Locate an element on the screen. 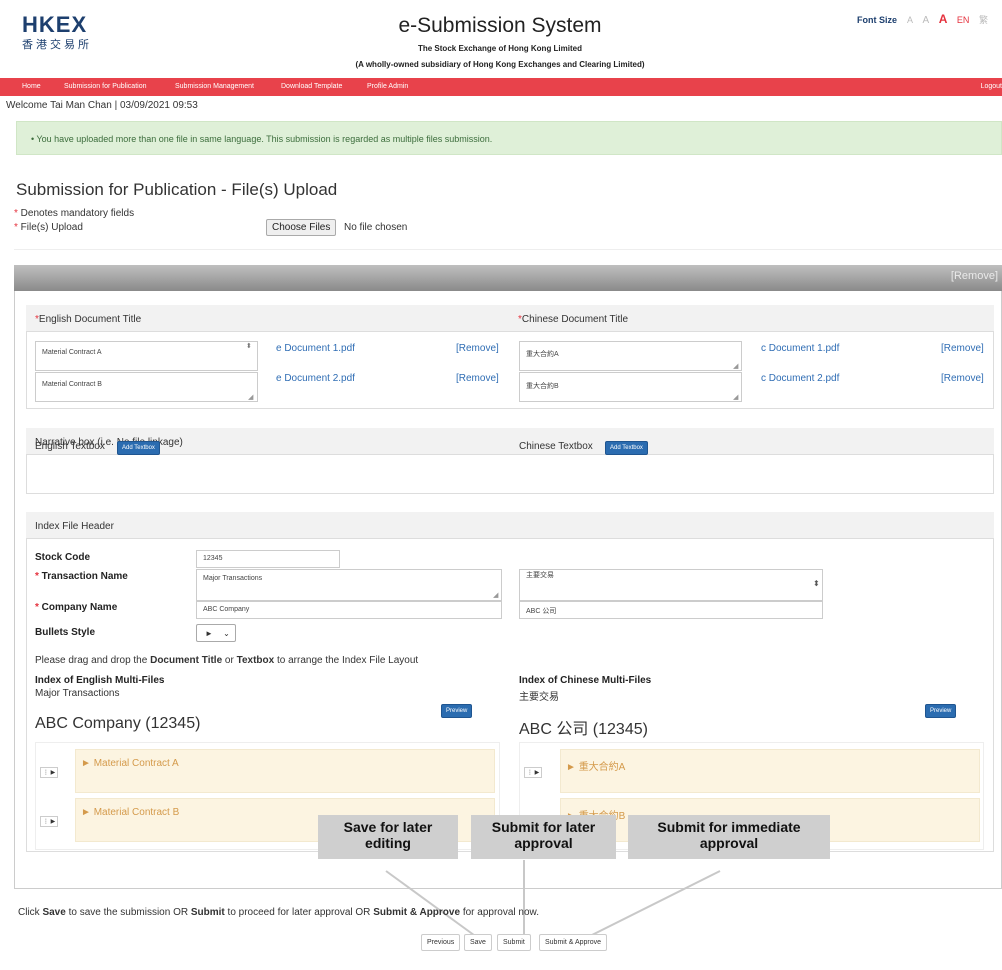 Image resolution: width=1002 pixels, height=970 pixels. callout-pointer-lines is located at coordinates (553, 899).